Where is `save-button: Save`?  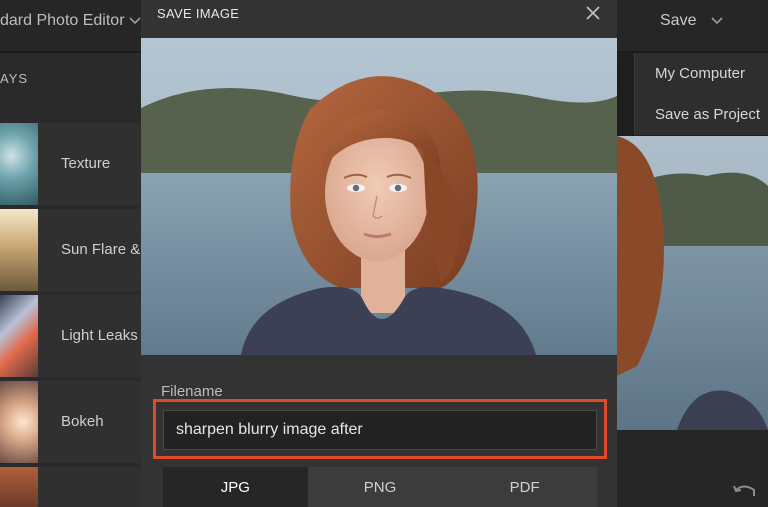
save-button: Save is located at coordinates (678, 21).